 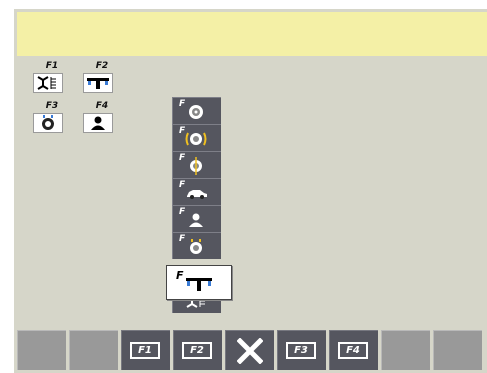 What do you see at coordinates (52, 106) in the screenshot?
I see `quick-function-label: F3` at bounding box center [52, 106].